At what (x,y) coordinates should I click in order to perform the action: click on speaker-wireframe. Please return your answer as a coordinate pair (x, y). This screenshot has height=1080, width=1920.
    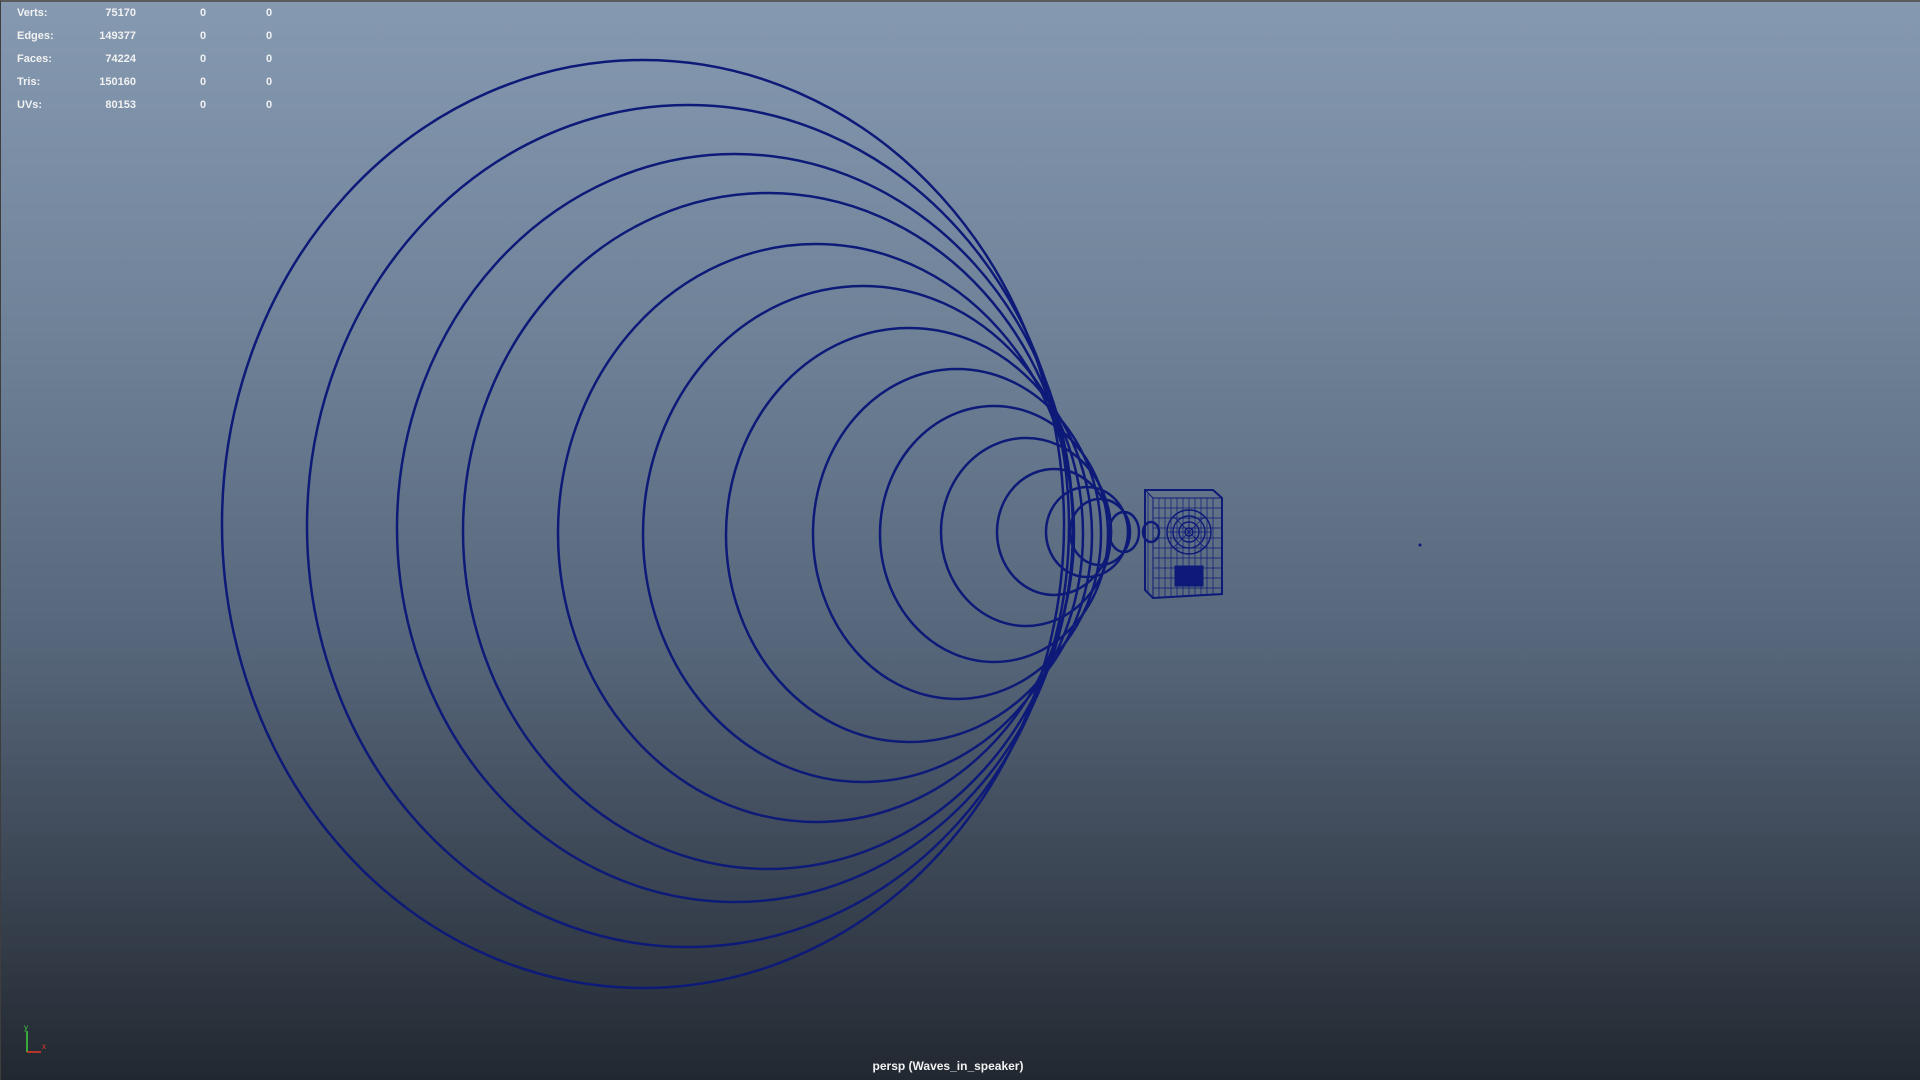
    Looking at the image, I should click on (1183, 544).